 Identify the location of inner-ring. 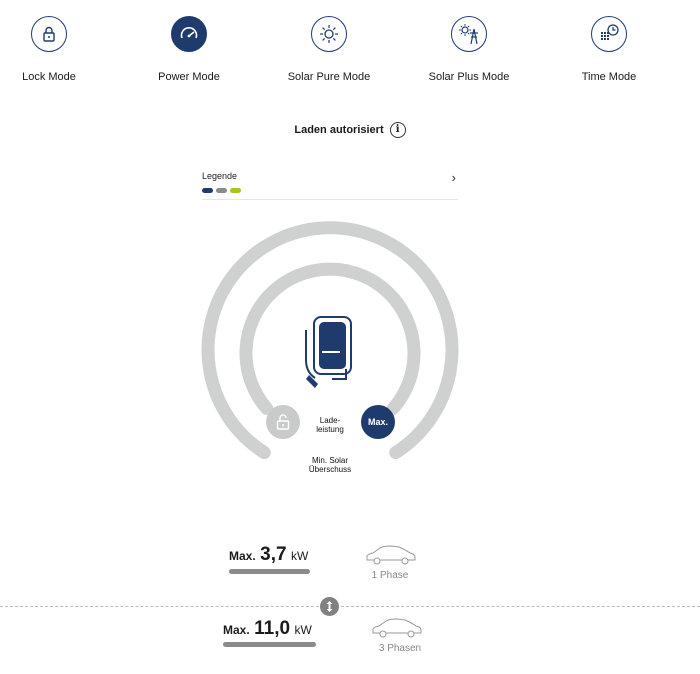
(330, 338).